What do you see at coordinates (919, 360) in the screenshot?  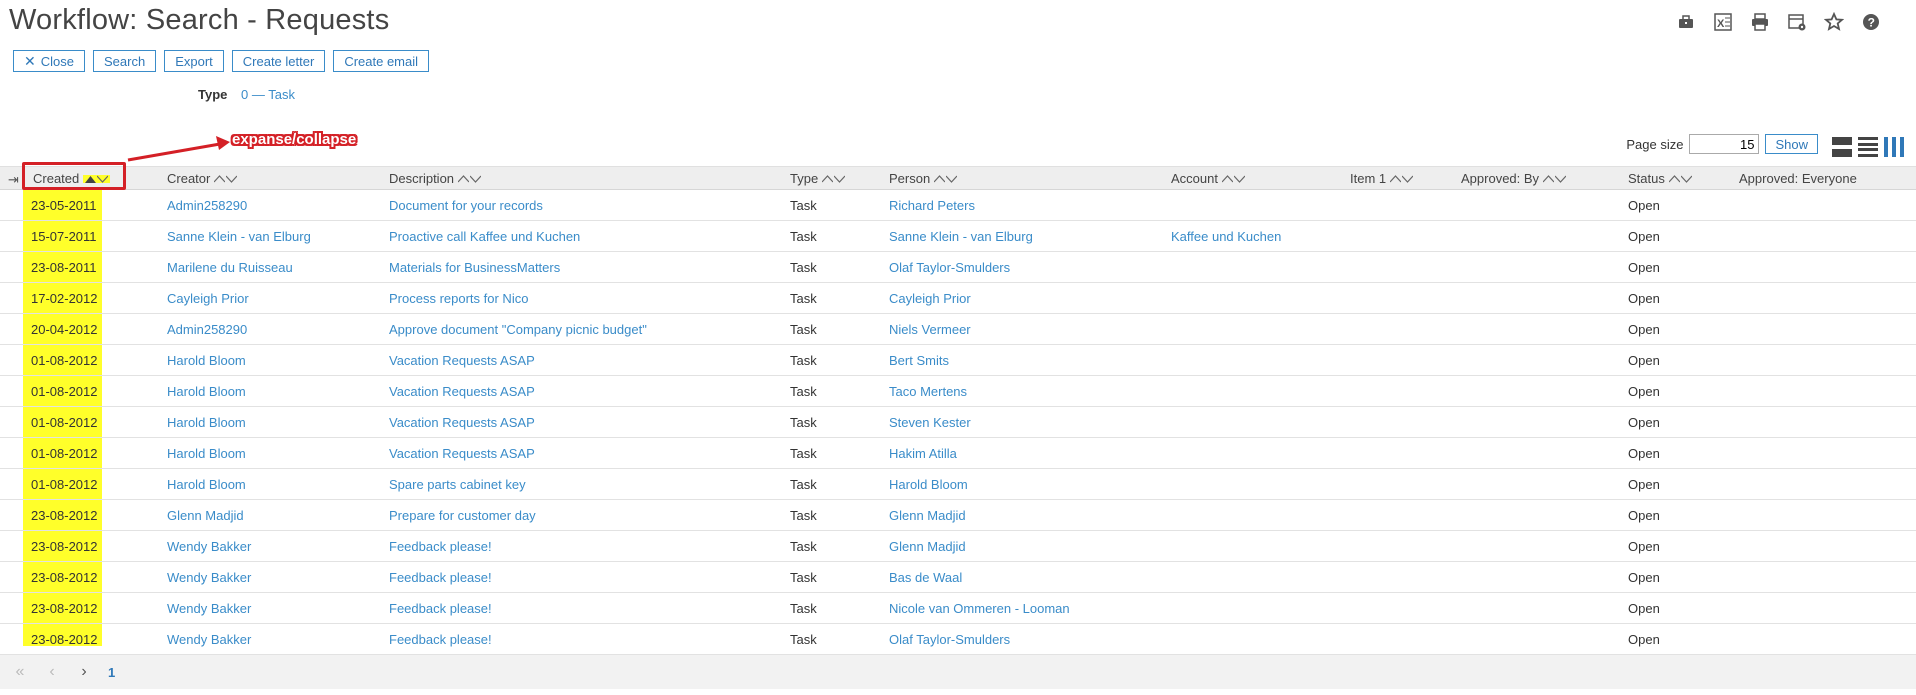 I see `cell-person: Bert Smits` at bounding box center [919, 360].